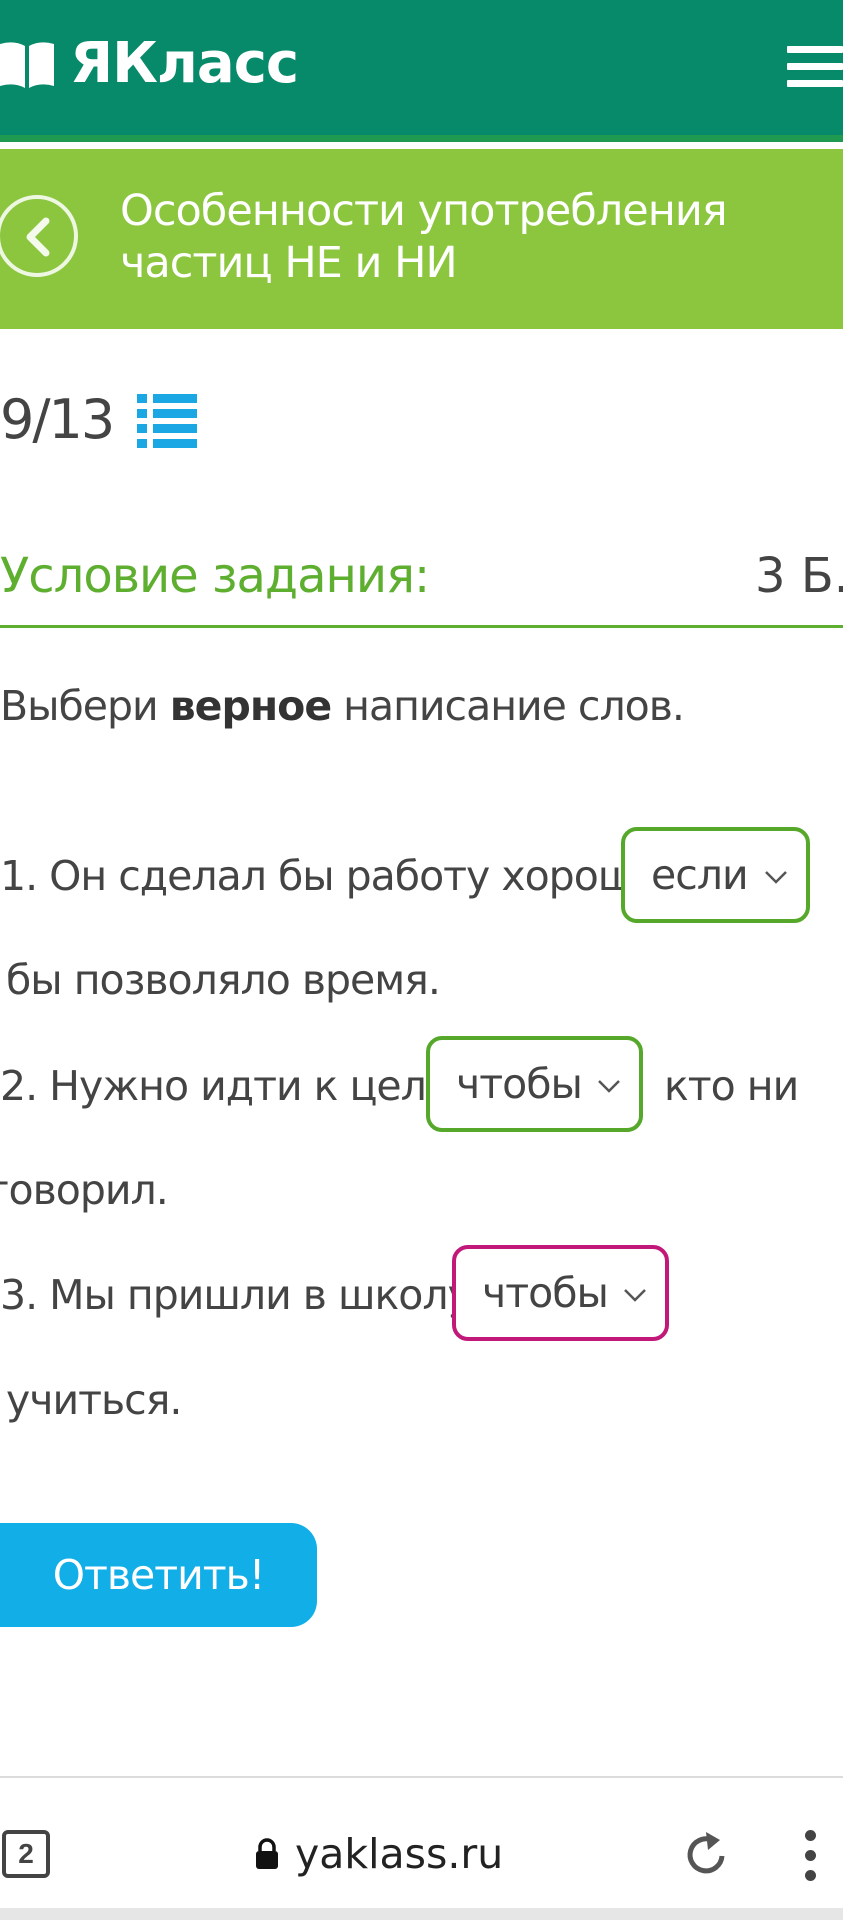 This screenshot has width=843, height=1920. What do you see at coordinates (508, 706) in the screenshot?
I see `instruction-text: написание слов.` at bounding box center [508, 706].